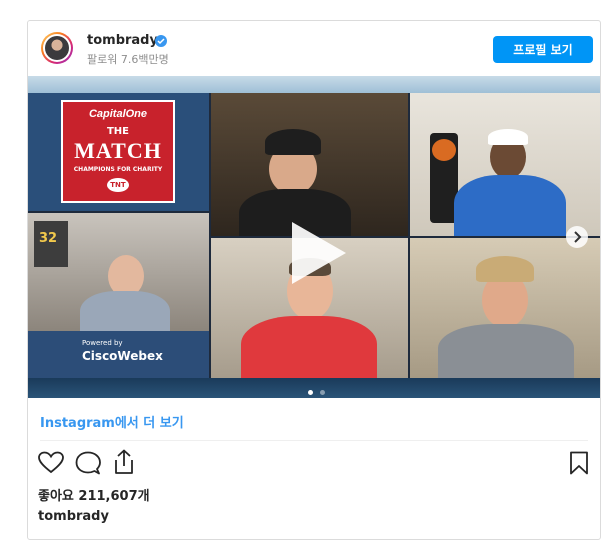  Describe the element at coordinates (94, 494) in the screenshot. I see `like-count: 좋아요 211,607개` at that location.